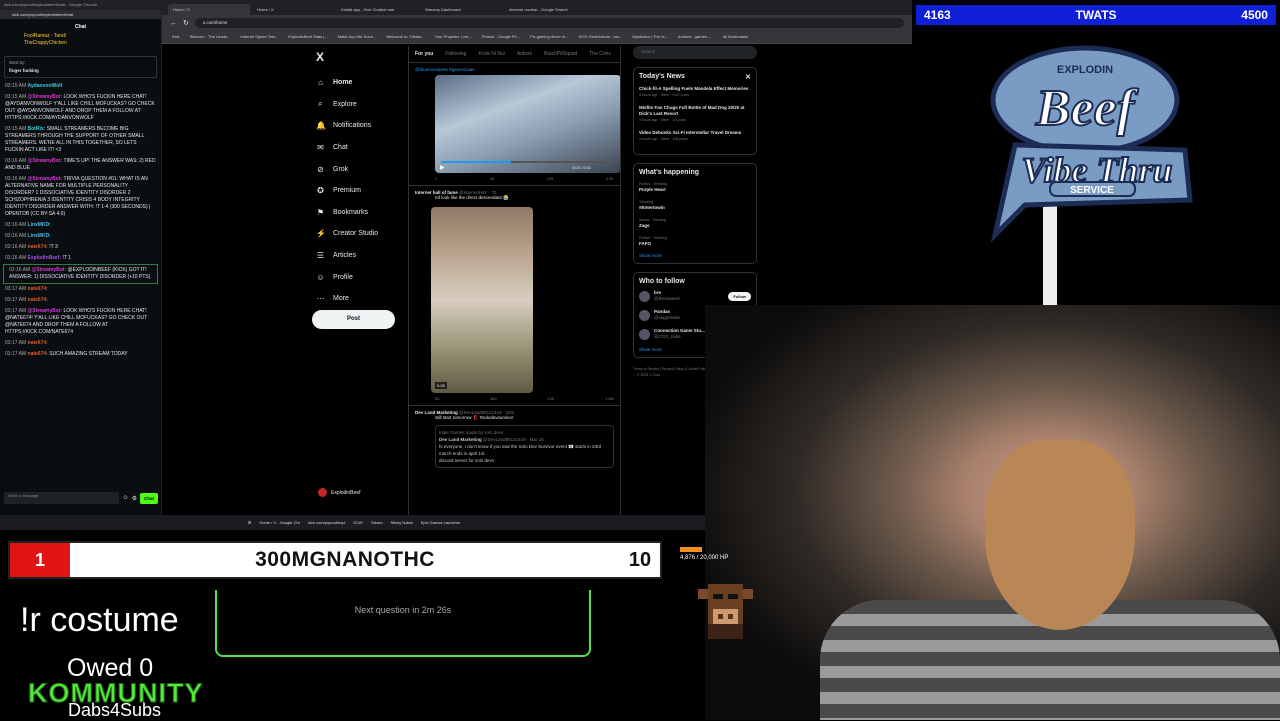 This screenshot has width=1280, height=721. What do you see at coordinates (377, 522) in the screenshot?
I see `taskbar-item: Steam` at bounding box center [377, 522].